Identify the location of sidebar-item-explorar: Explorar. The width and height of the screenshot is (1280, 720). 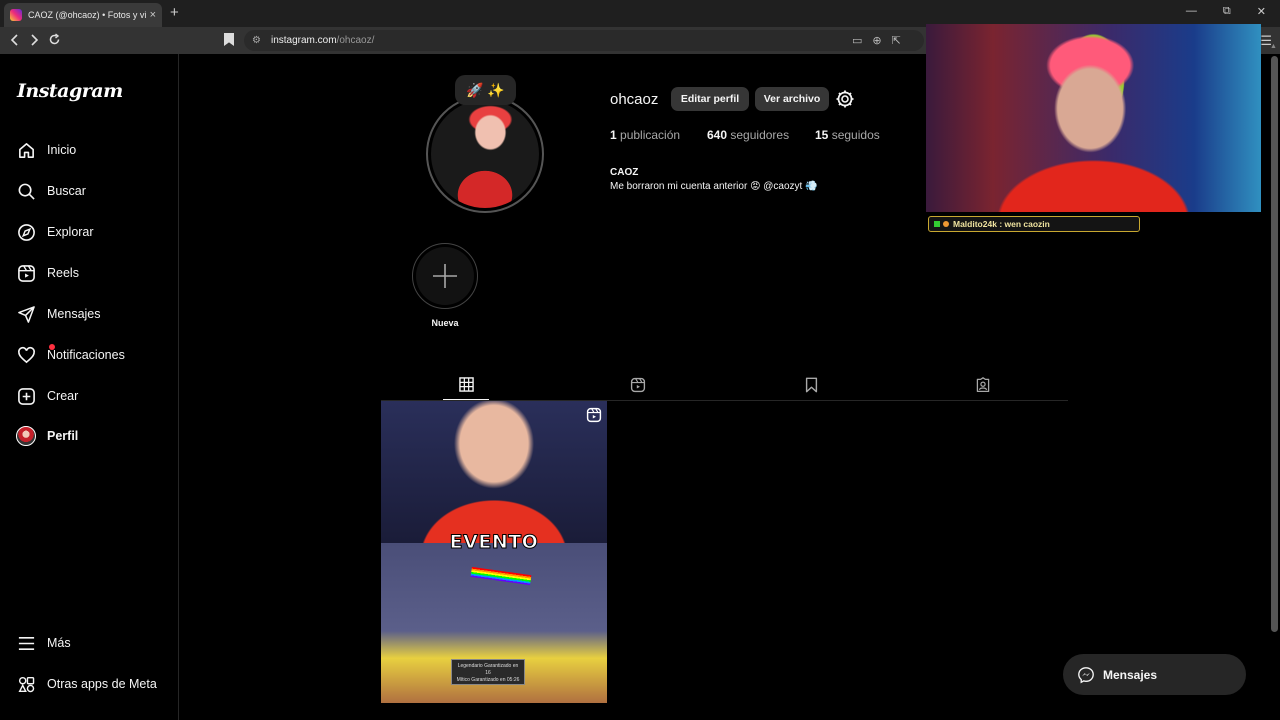
(55, 232).